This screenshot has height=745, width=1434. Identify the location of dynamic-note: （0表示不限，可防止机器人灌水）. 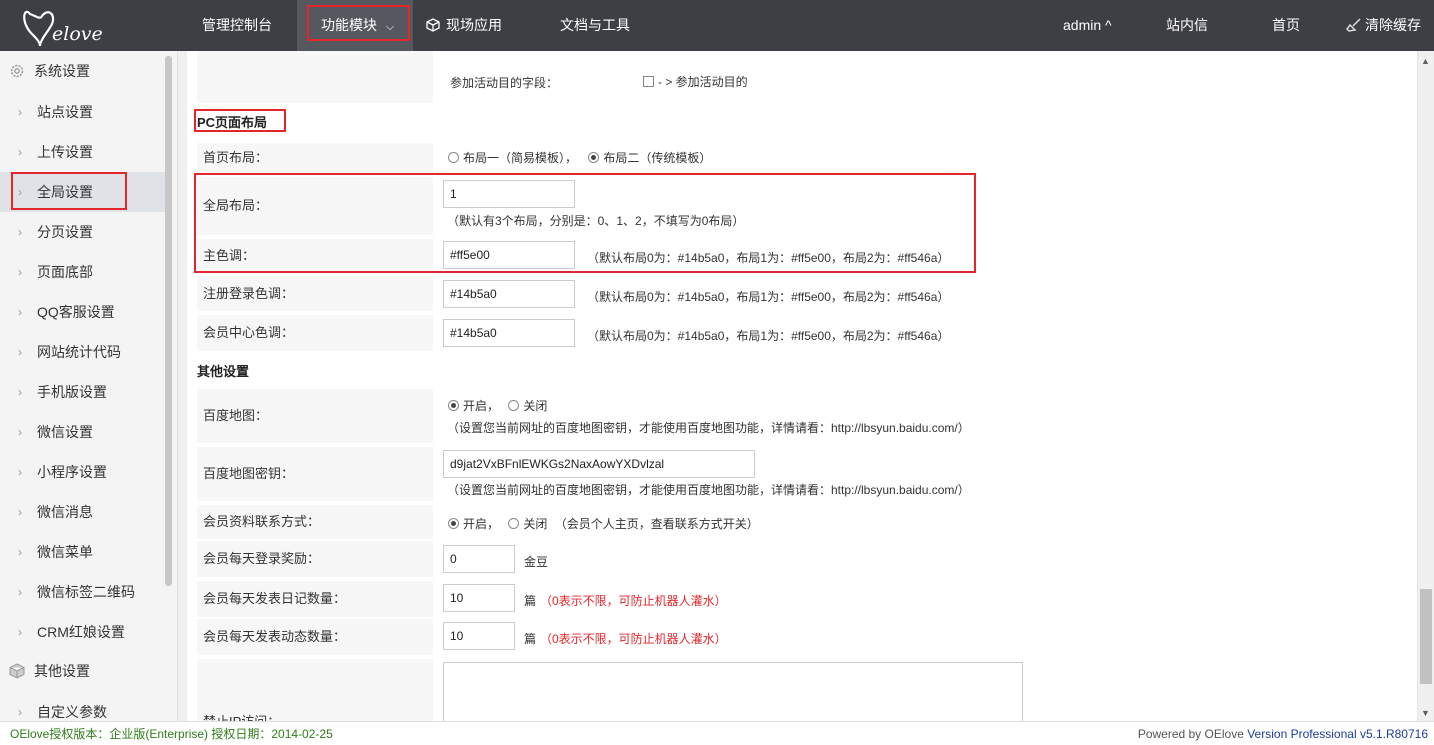
(633, 639).